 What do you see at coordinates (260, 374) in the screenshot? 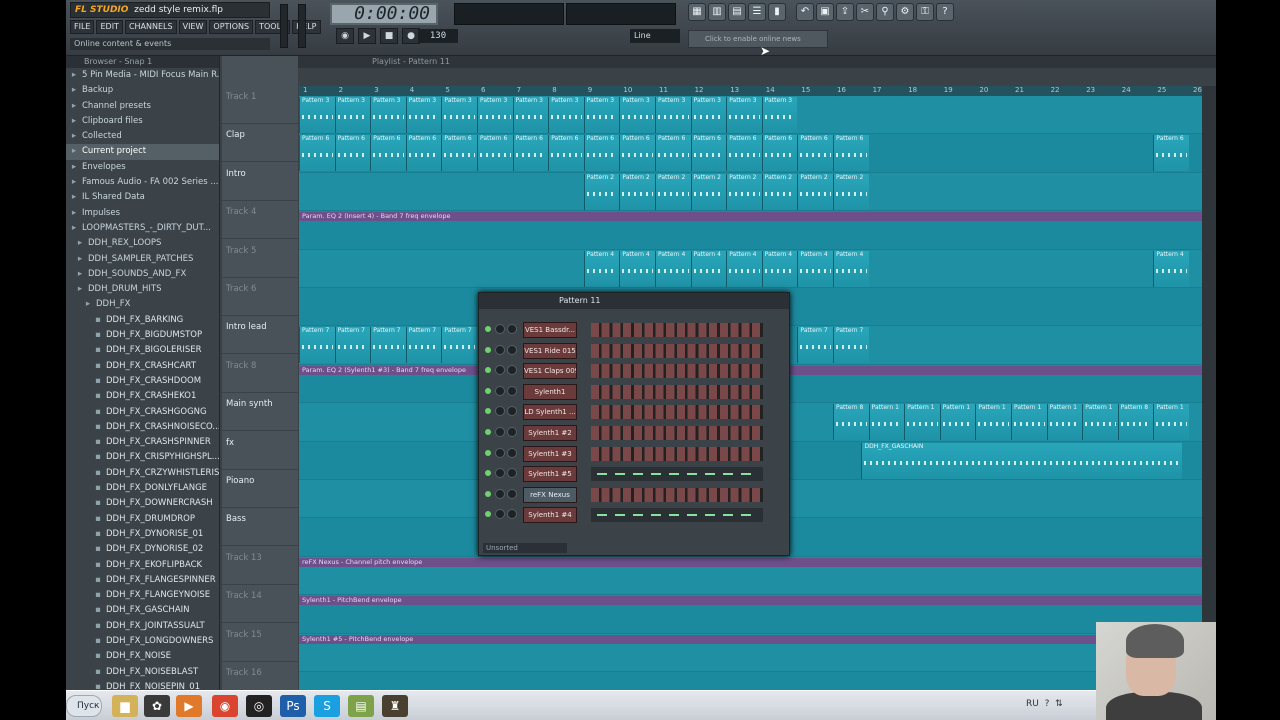
I see `track-name: Track 8` at bounding box center [260, 374].